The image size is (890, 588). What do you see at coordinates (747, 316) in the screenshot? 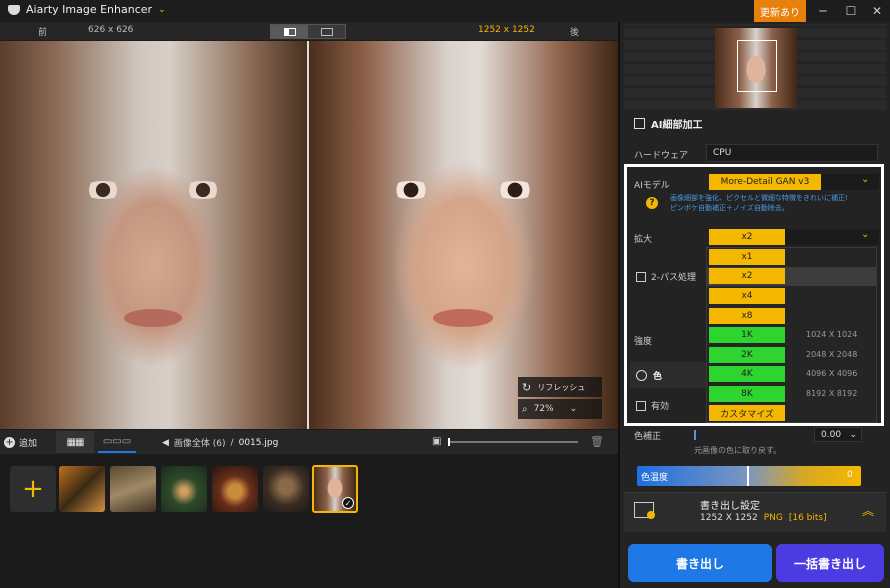
I see `scale-option-x8: x8` at bounding box center [747, 316].